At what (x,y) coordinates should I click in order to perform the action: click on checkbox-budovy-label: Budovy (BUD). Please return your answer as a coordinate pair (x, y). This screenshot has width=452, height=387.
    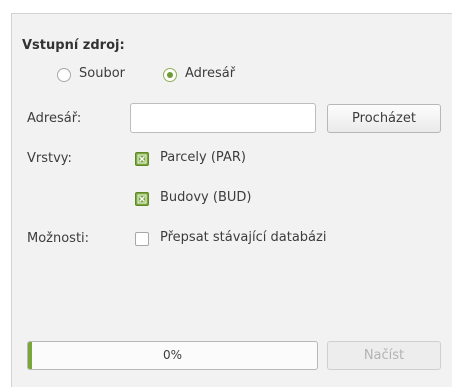
    Looking at the image, I should click on (205, 197).